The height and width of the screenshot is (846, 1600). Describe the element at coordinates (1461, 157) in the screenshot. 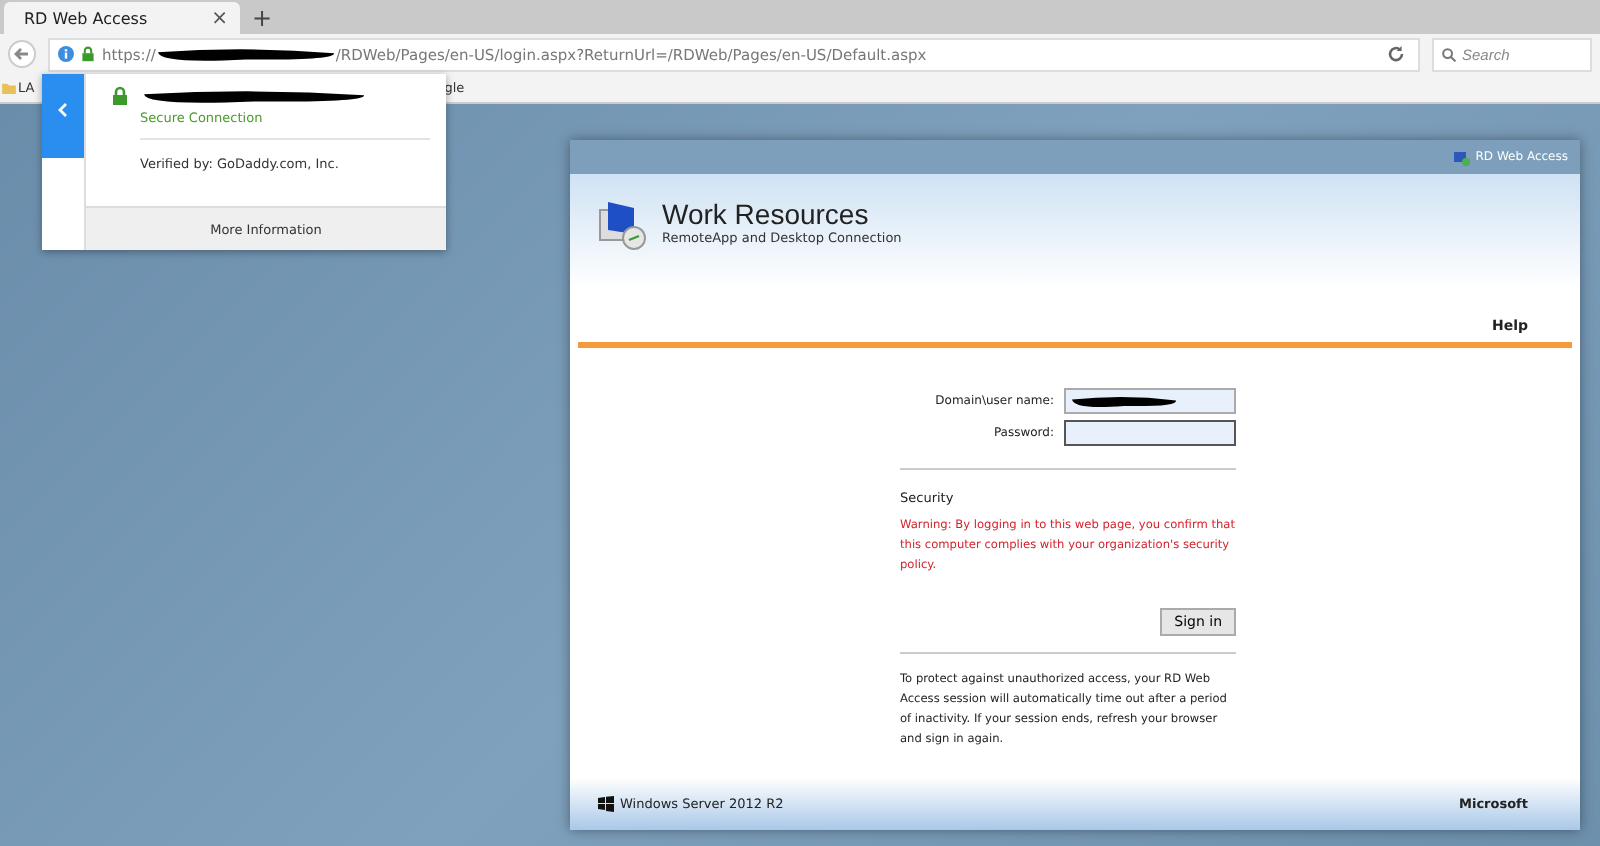

I see `computer-icon` at that location.